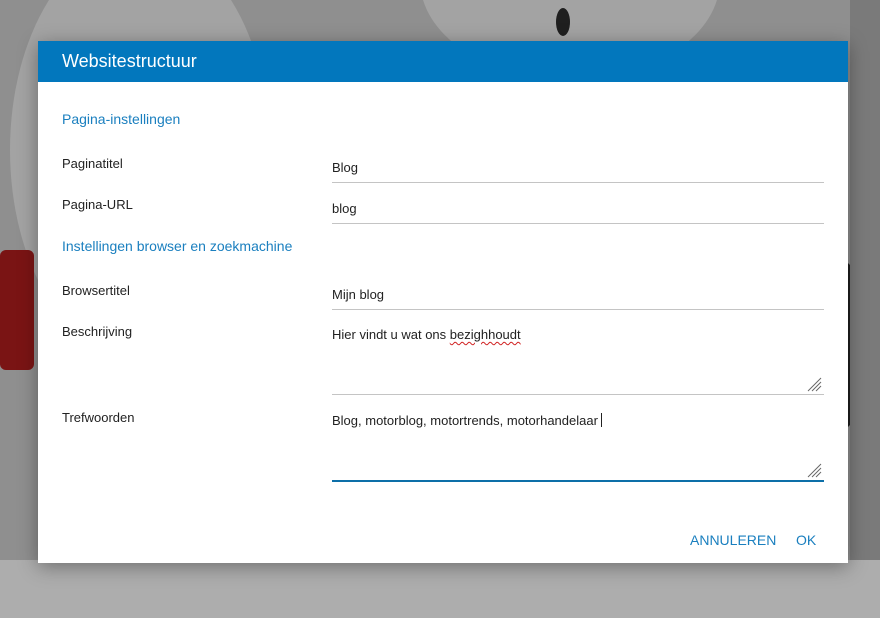 This screenshot has width=880, height=618. Describe the element at coordinates (17, 310) in the screenshot. I see `motorbike-red-fender` at that location.